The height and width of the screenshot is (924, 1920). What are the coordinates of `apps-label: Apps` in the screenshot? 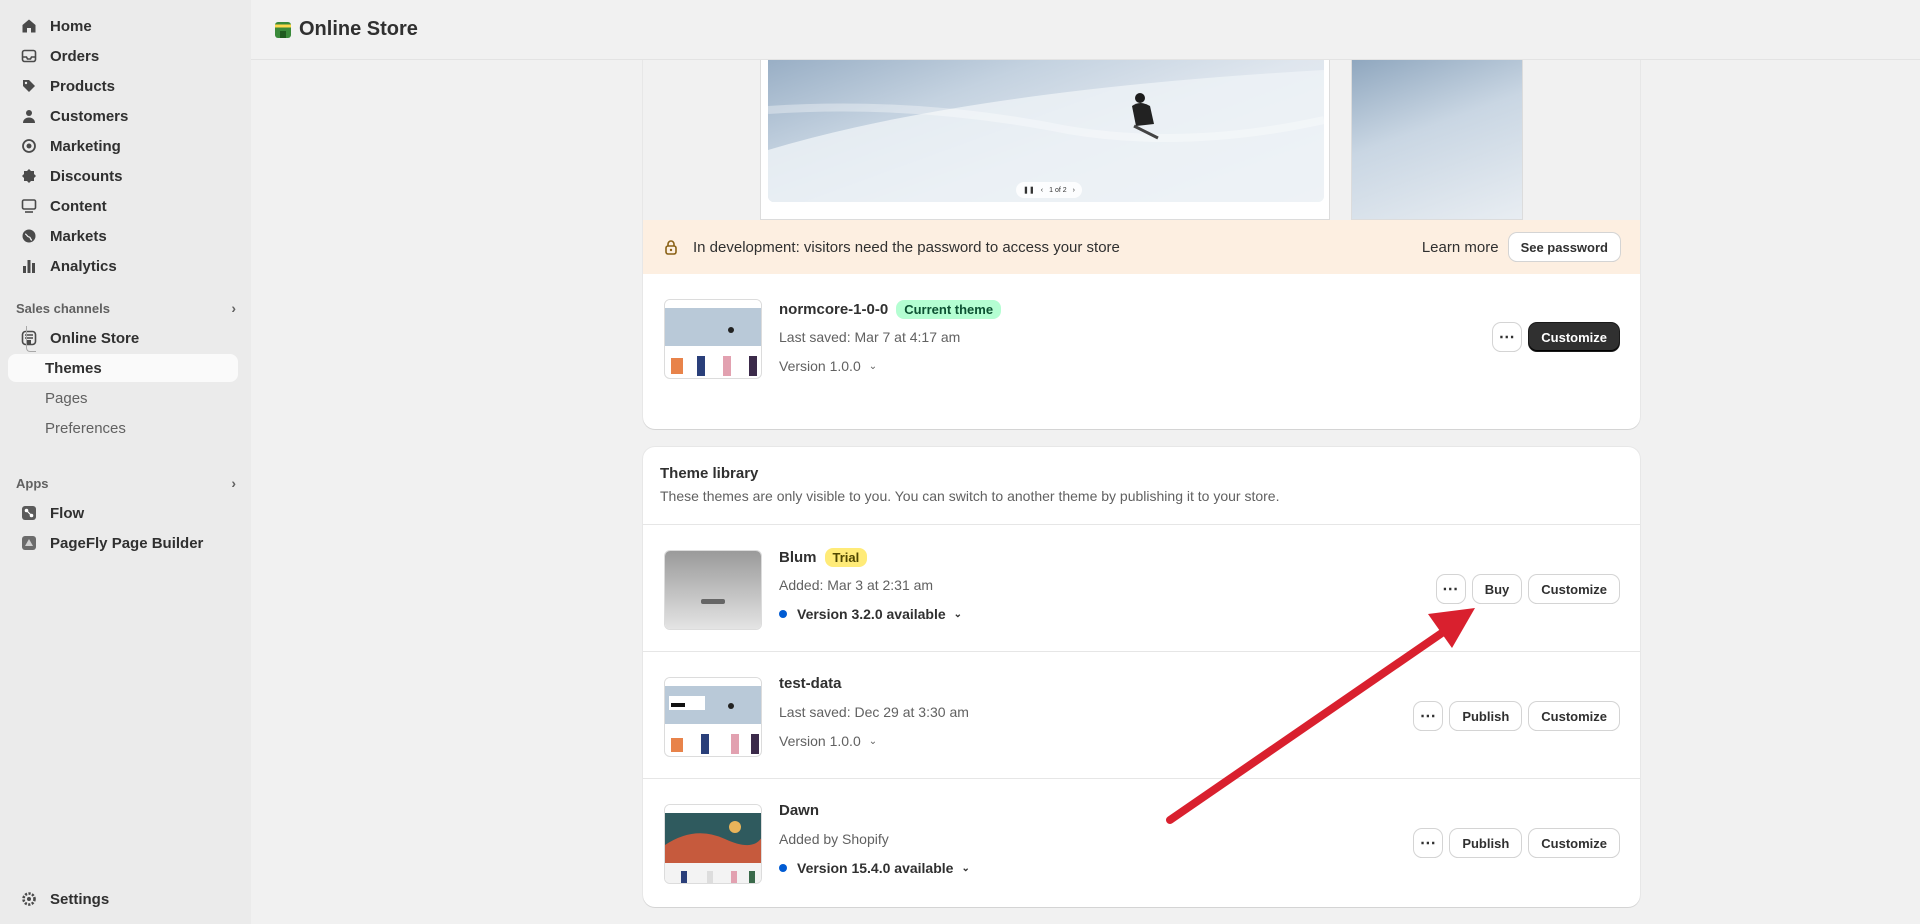 It's located at (32, 483).